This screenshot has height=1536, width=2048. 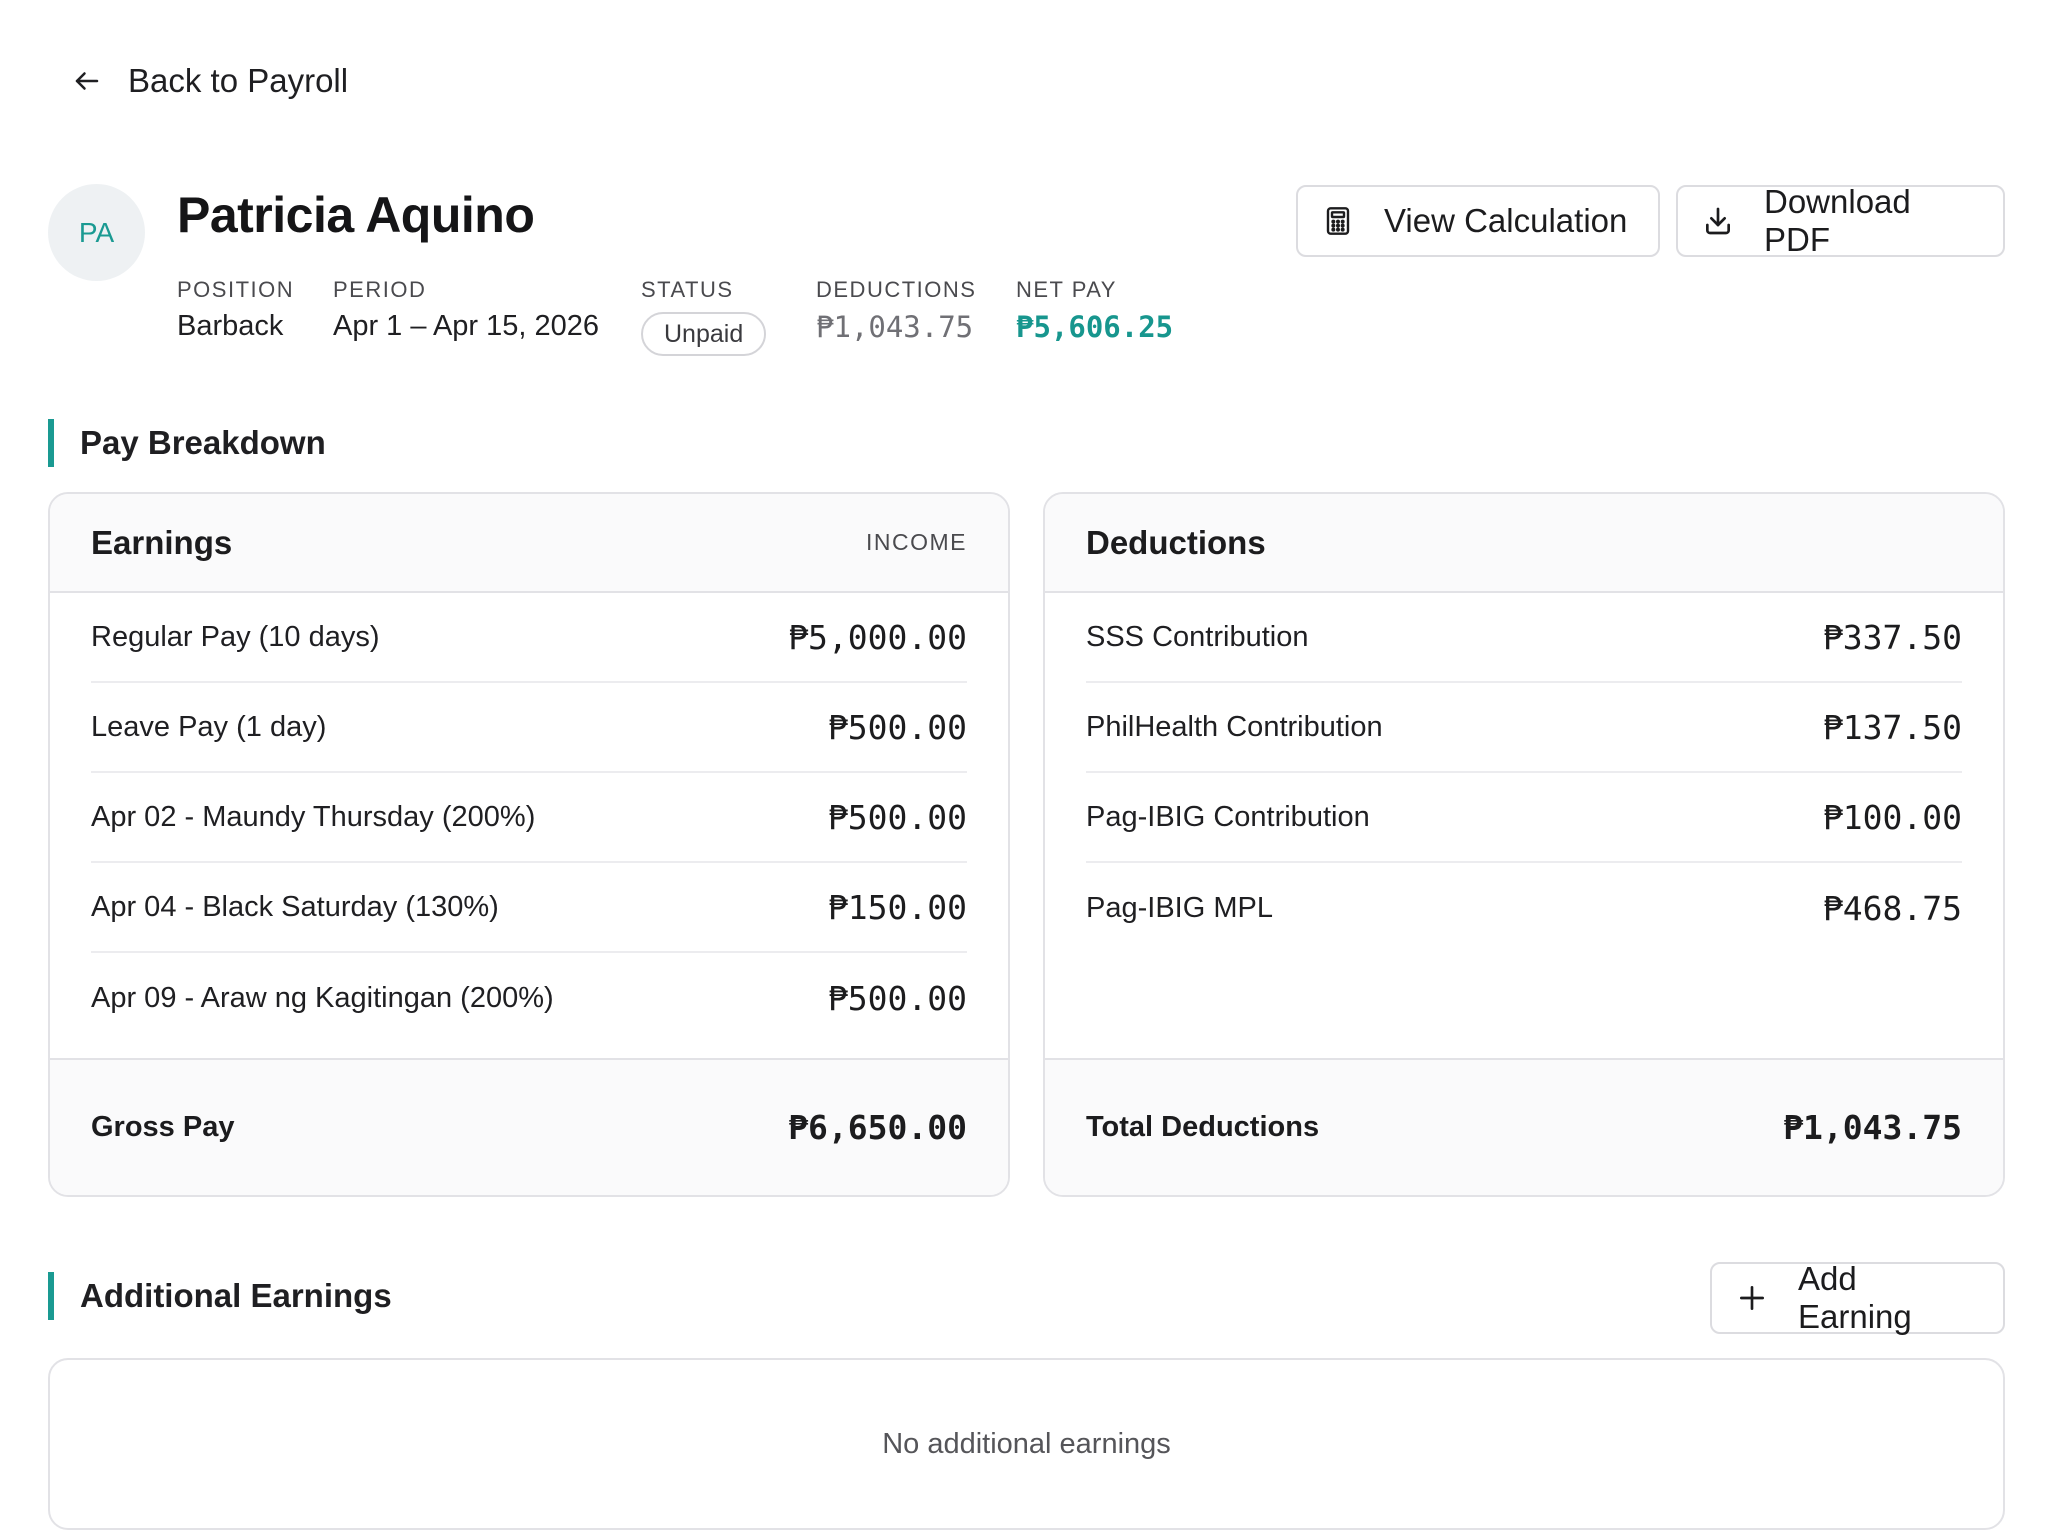 What do you see at coordinates (1338, 221) in the screenshot?
I see `calculator-icon` at bounding box center [1338, 221].